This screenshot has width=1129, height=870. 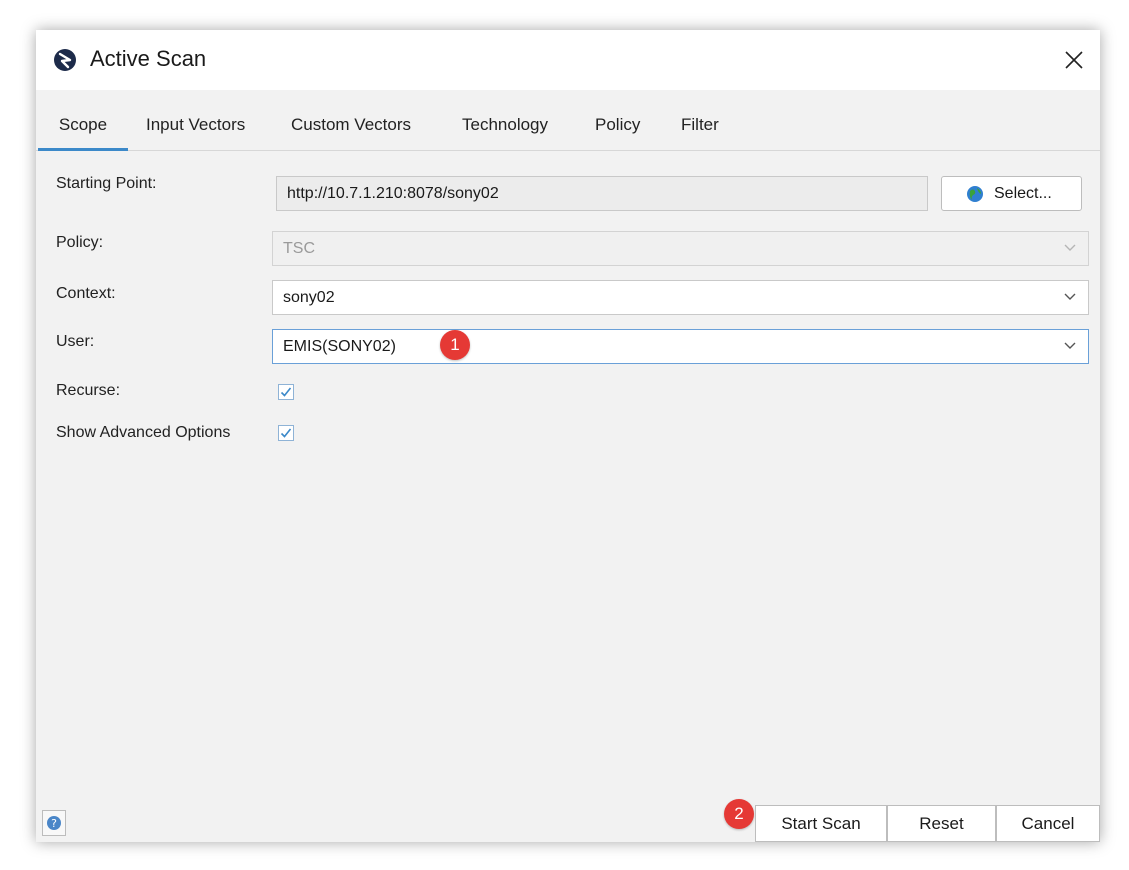 What do you see at coordinates (941, 823) in the screenshot?
I see `reset-button: Reset` at bounding box center [941, 823].